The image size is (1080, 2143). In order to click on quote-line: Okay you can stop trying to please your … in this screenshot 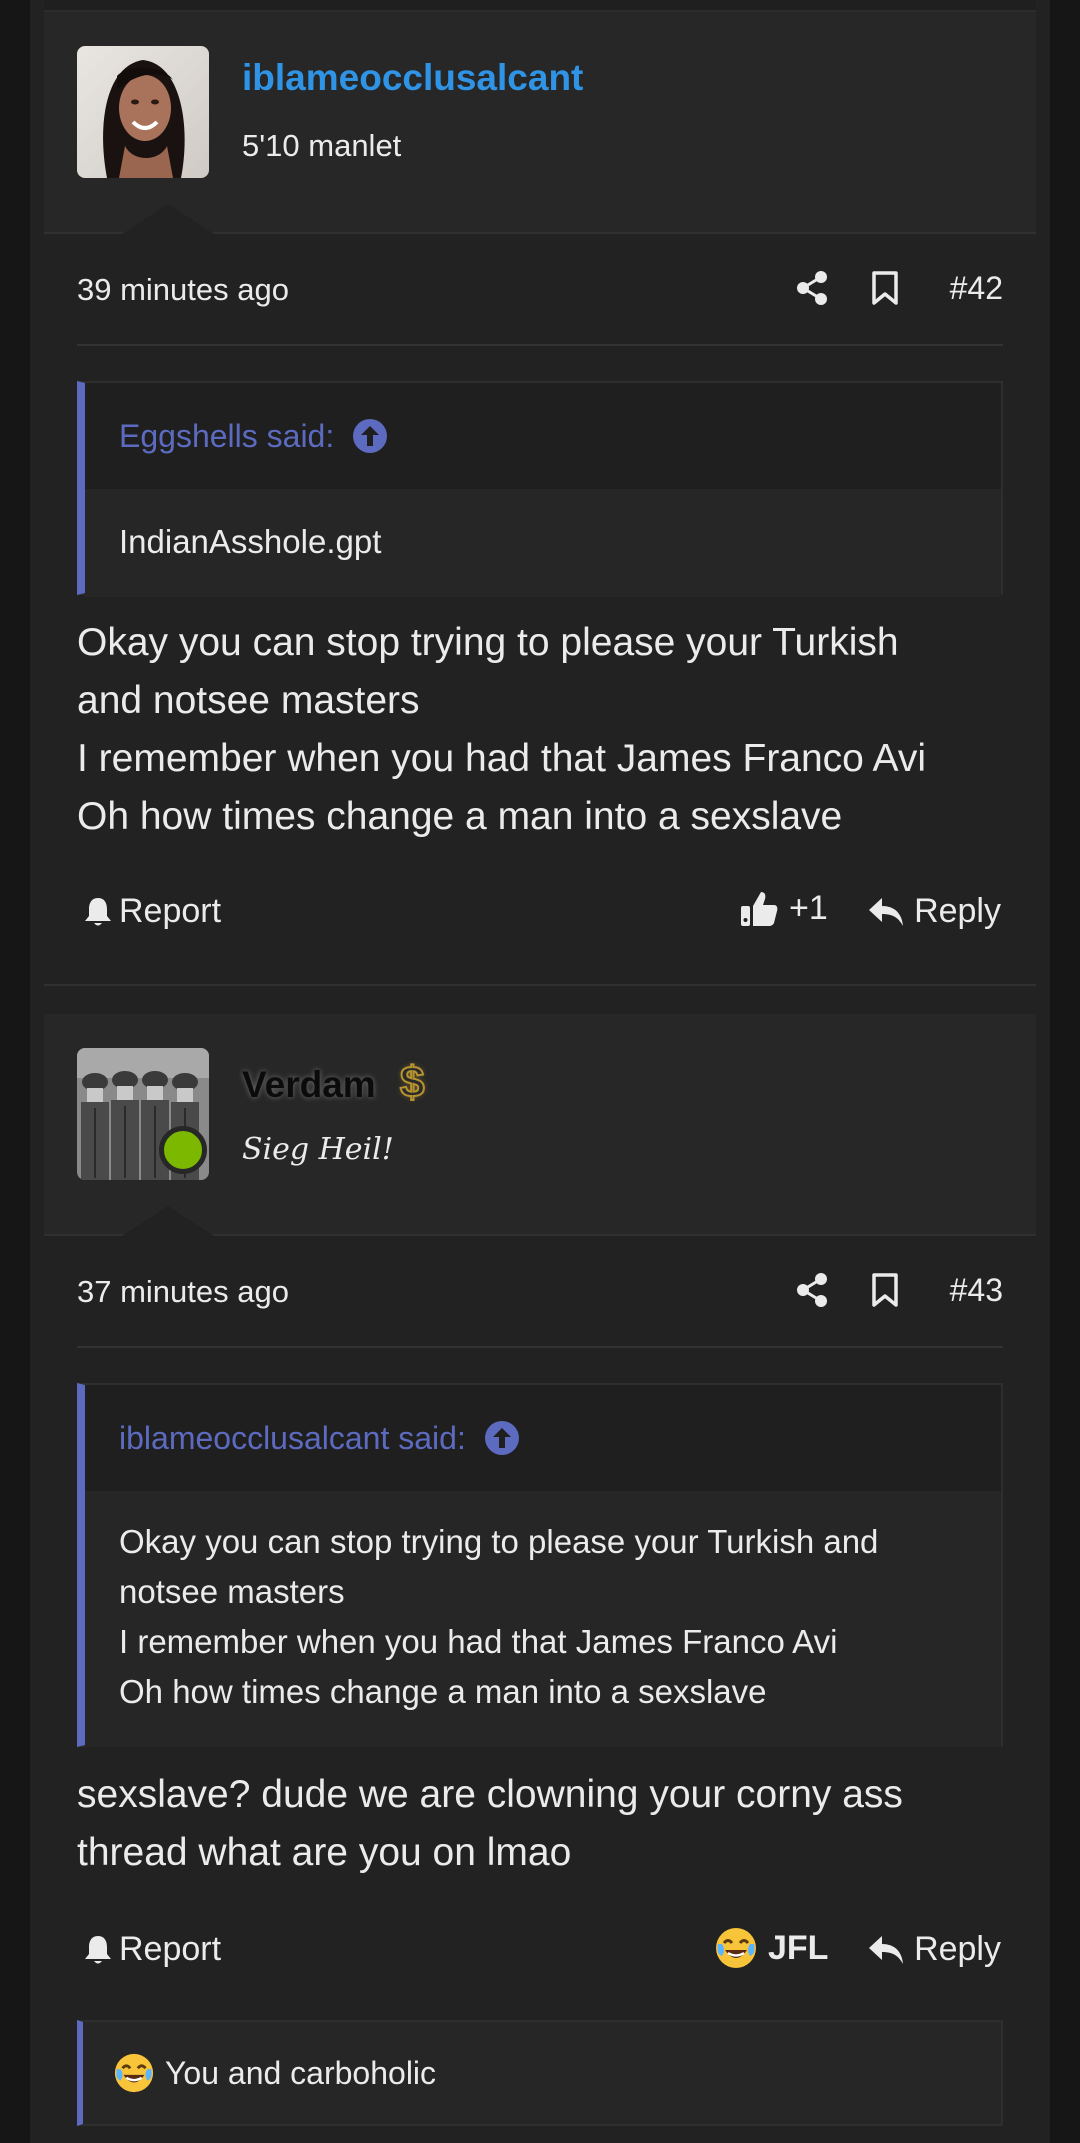, I will do `click(499, 1541)`.